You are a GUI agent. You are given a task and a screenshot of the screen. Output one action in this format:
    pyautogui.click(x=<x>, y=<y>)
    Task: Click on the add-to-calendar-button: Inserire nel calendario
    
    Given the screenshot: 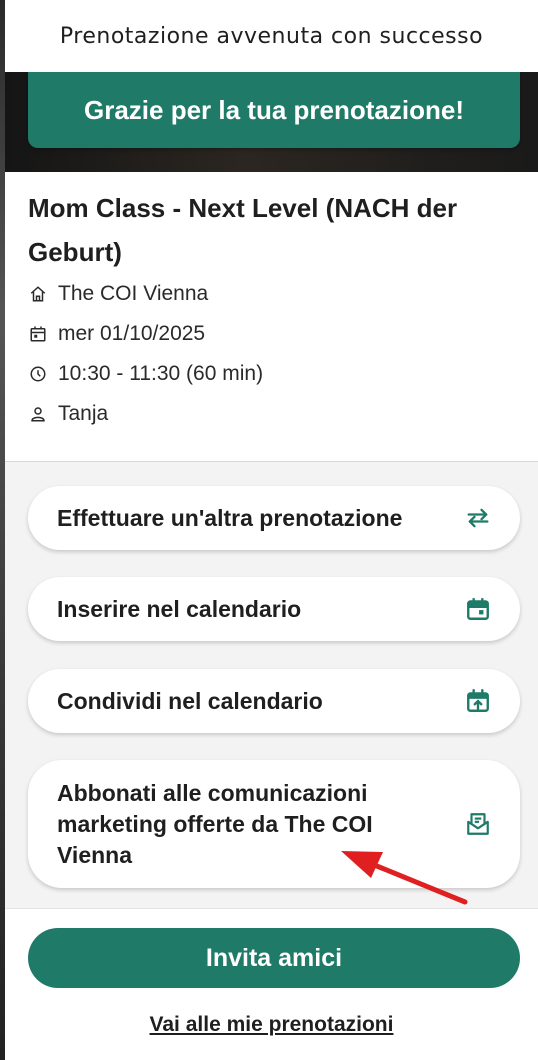 What is the action you would take?
    pyautogui.click(x=274, y=609)
    